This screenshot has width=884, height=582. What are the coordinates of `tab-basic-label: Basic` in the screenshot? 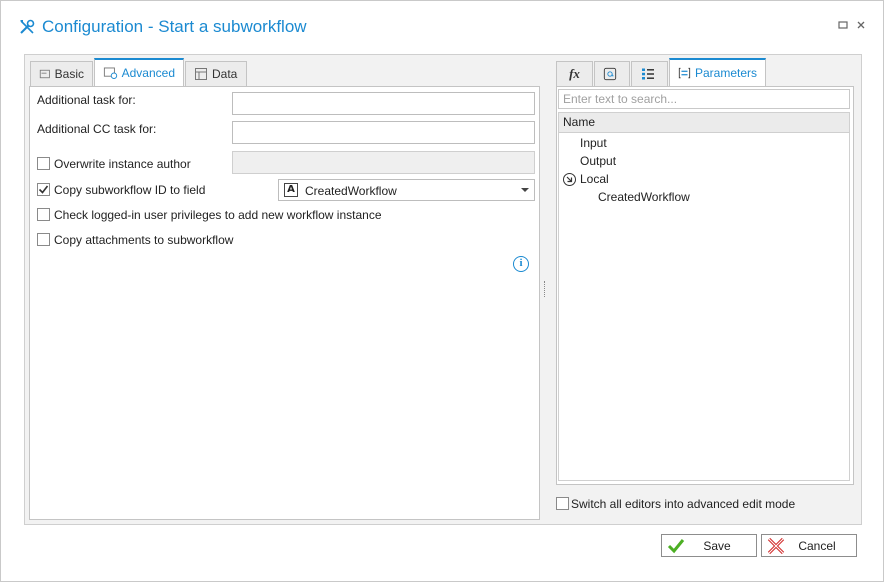 It's located at (69, 74).